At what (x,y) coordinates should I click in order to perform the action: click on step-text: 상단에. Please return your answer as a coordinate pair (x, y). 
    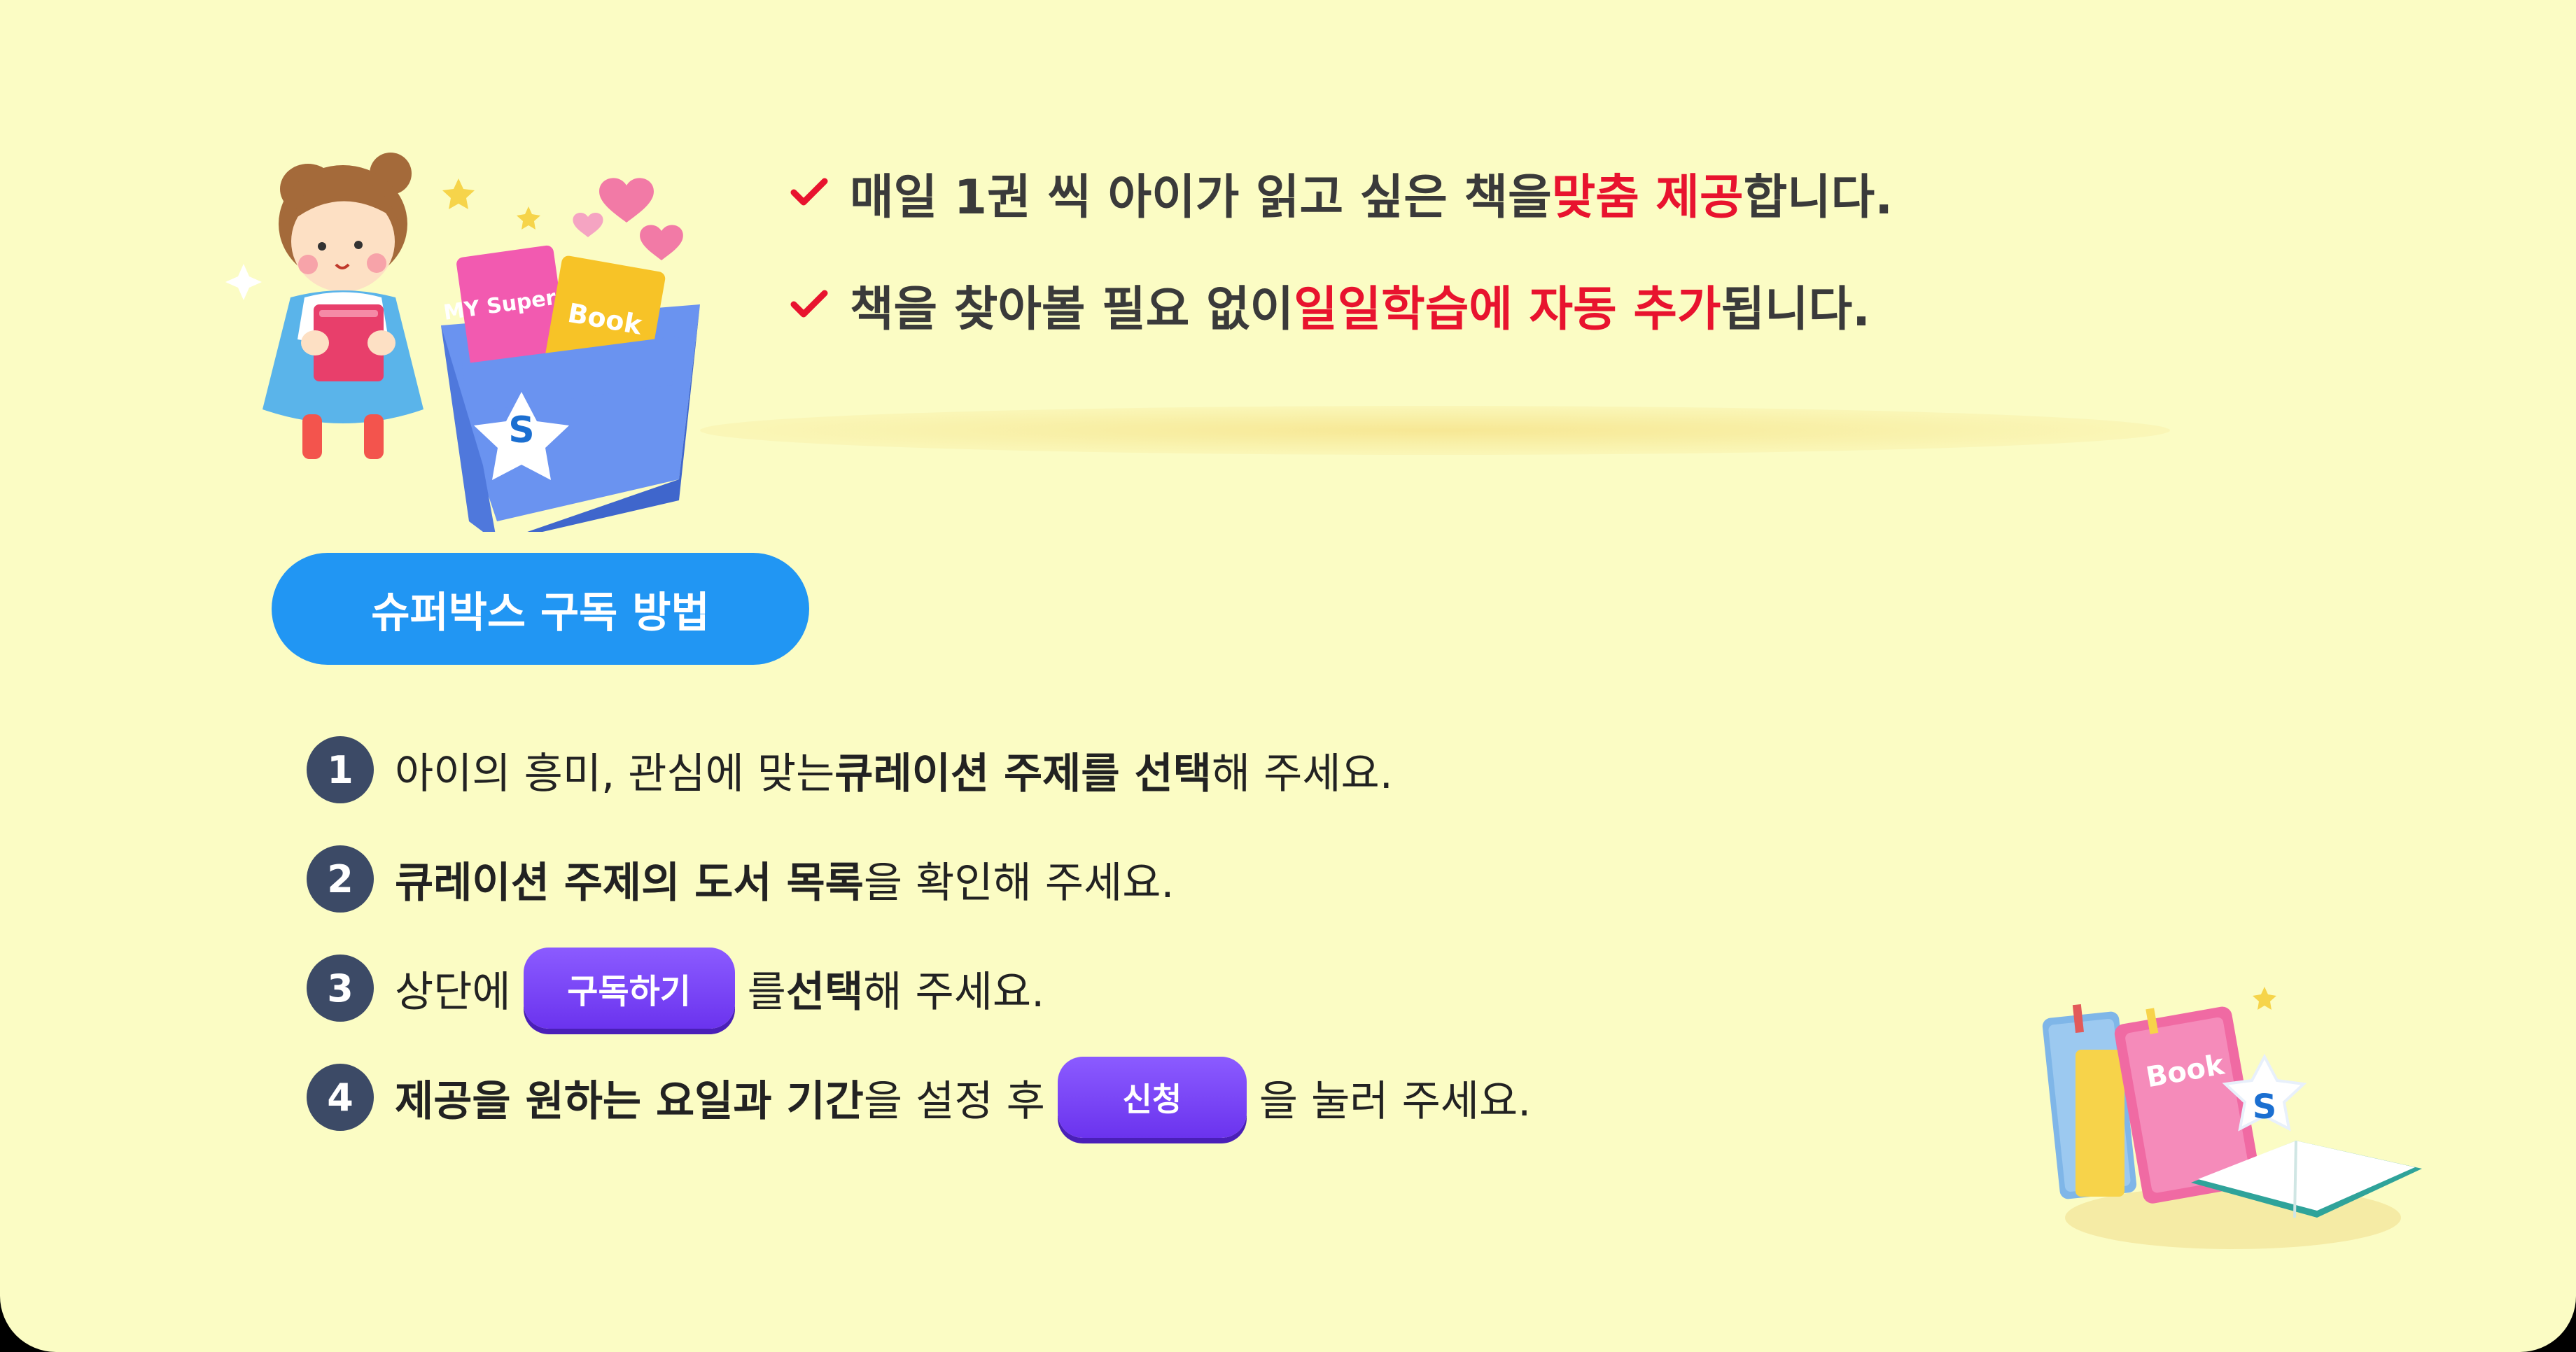
    Looking at the image, I should click on (453, 992).